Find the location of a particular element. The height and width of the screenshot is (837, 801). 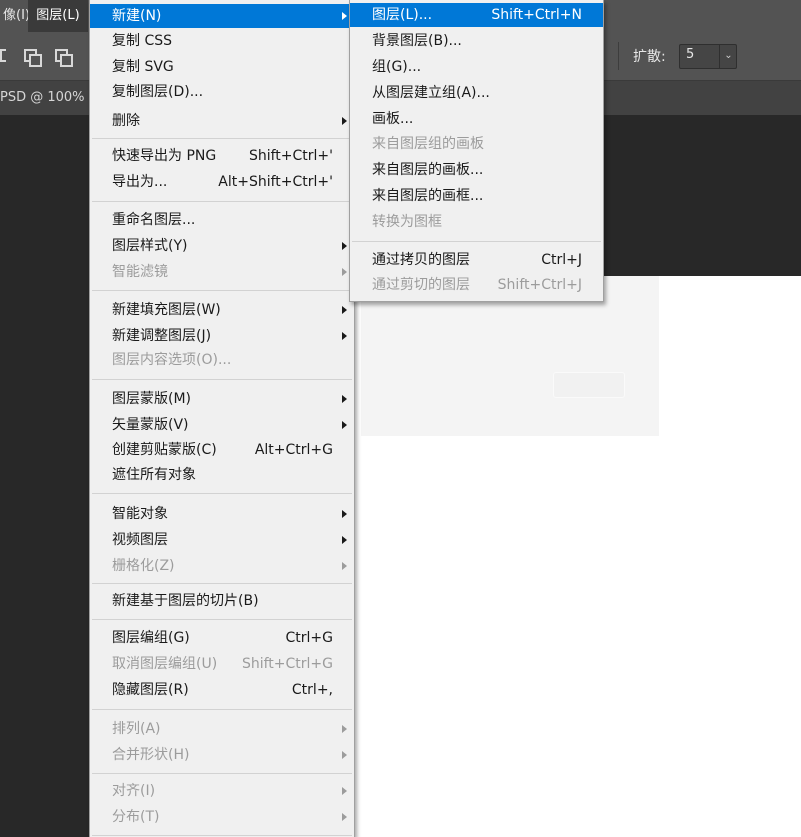

layer-menu-item-15: 矢量蒙版(V) is located at coordinates (222, 425).